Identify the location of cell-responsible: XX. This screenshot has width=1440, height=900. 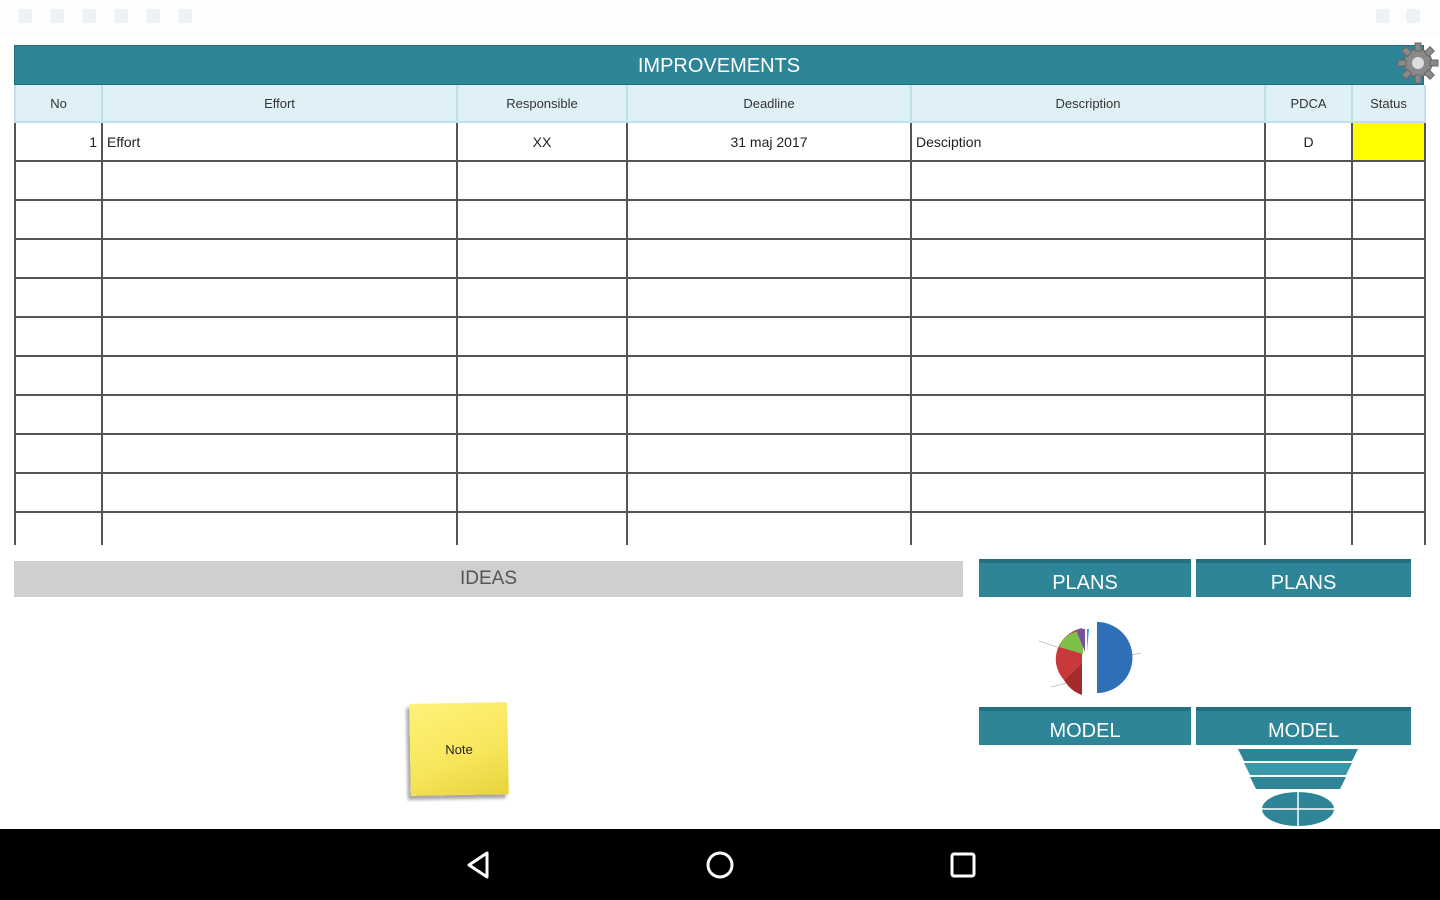
(542, 141).